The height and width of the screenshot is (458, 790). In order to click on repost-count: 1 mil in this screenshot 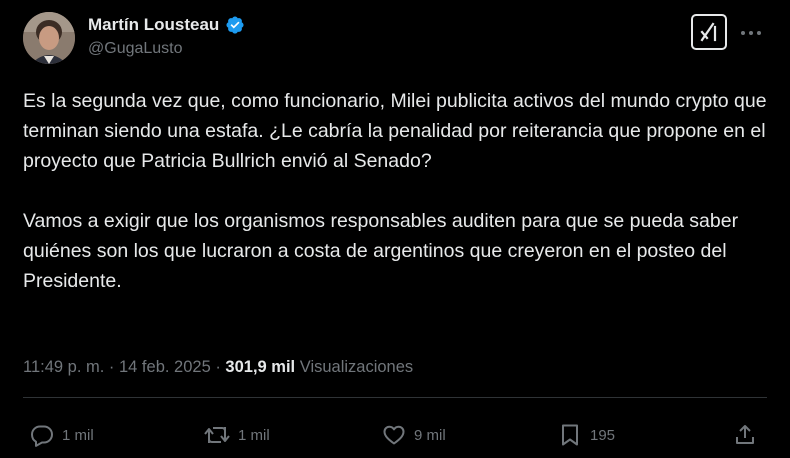, I will do `click(254, 435)`.